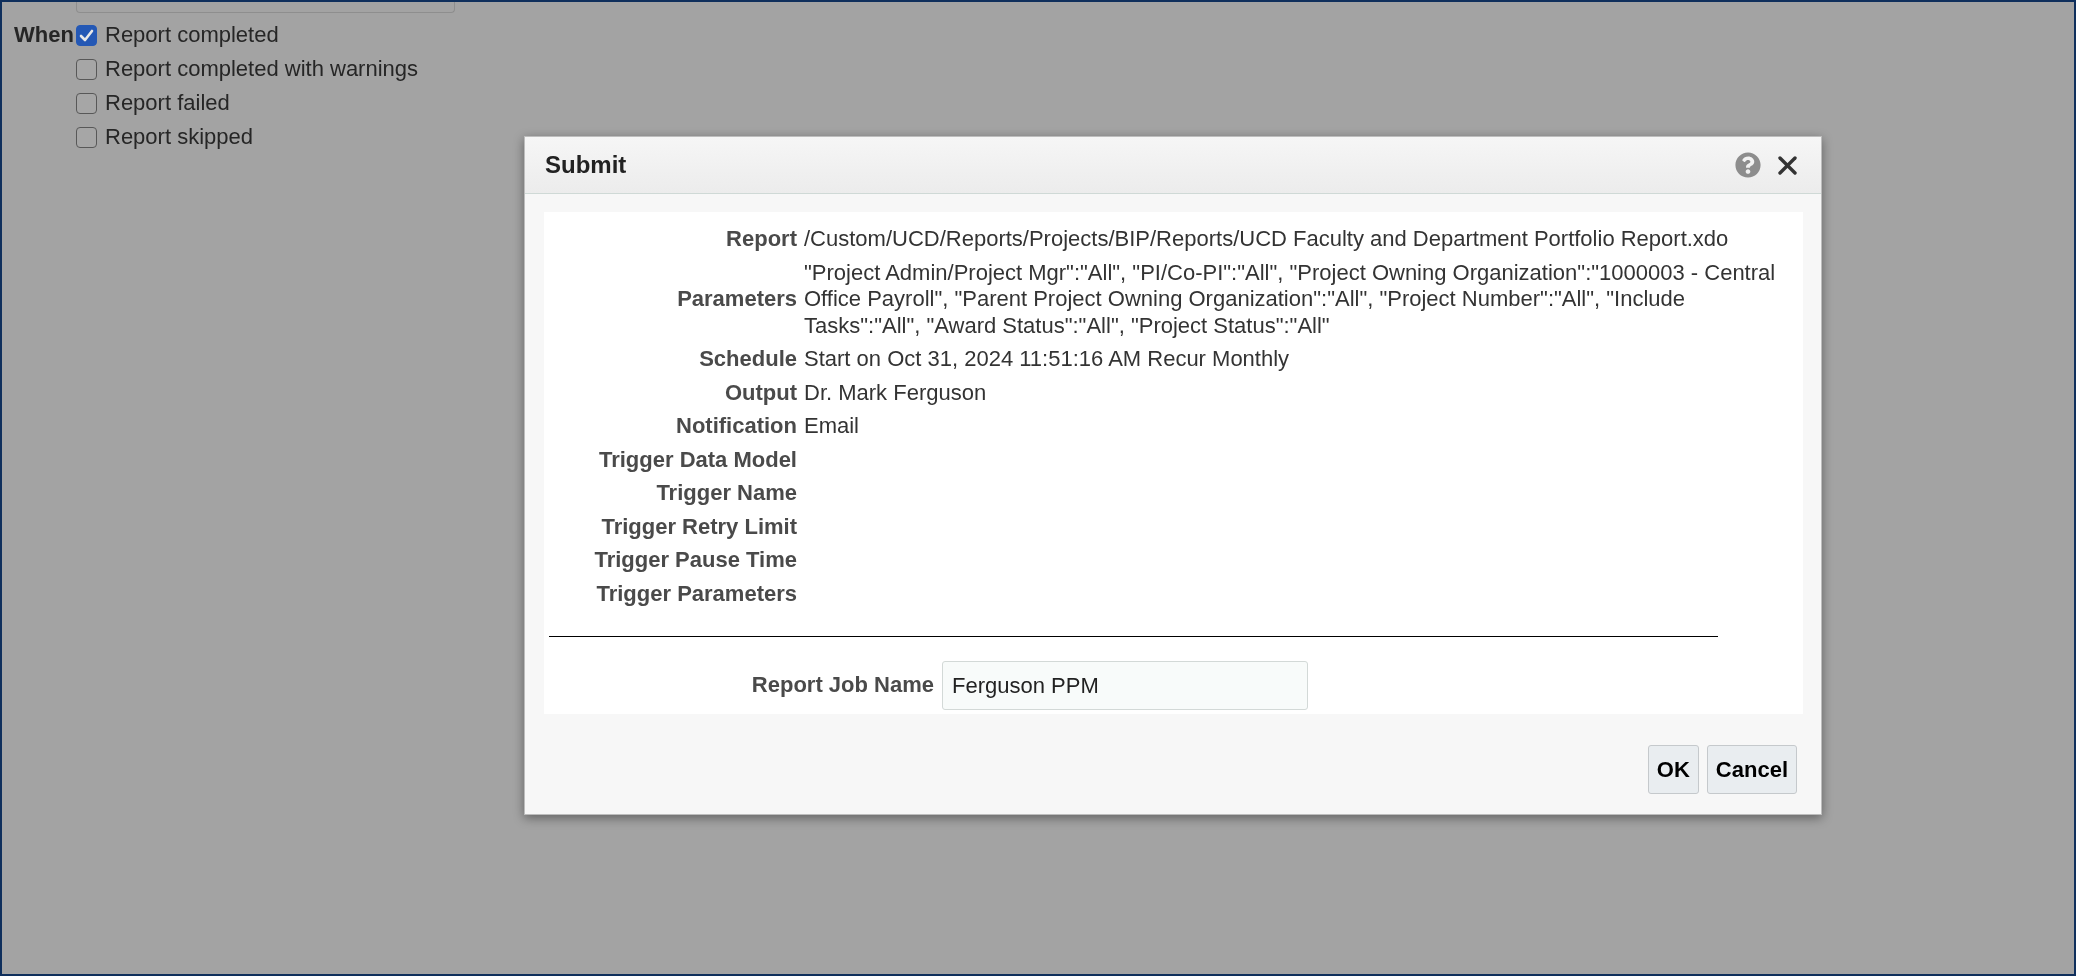 This screenshot has width=2076, height=976. Describe the element at coordinates (760, 392) in the screenshot. I see `field-label: Output` at that location.